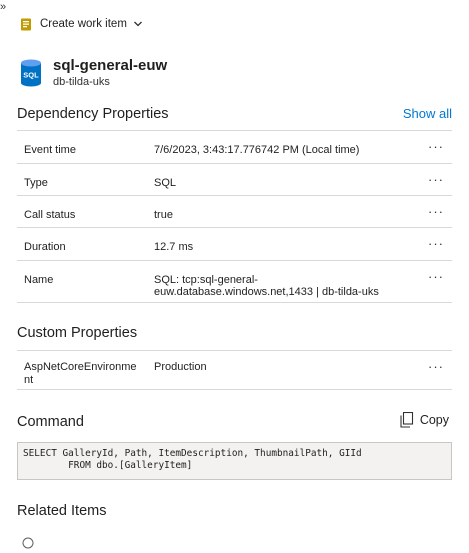 Image resolution: width=469 pixels, height=553 pixels. What do you see at coordinates (50, 422) in the screenshot?
I see `command-title: Command` at bounding box center [50, 422].